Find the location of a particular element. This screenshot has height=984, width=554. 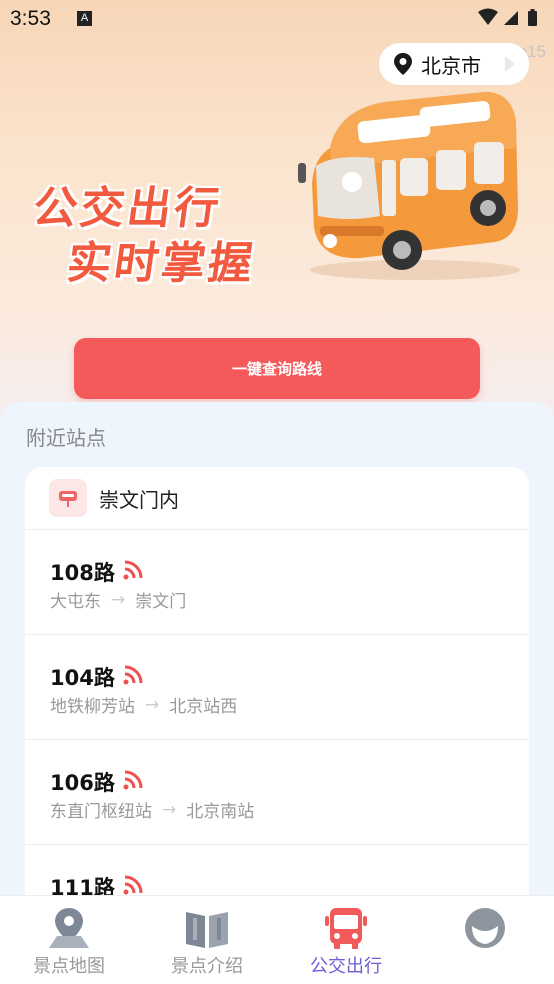

route-from: 东直门枢纽站 is located at coordinates (101, 812).